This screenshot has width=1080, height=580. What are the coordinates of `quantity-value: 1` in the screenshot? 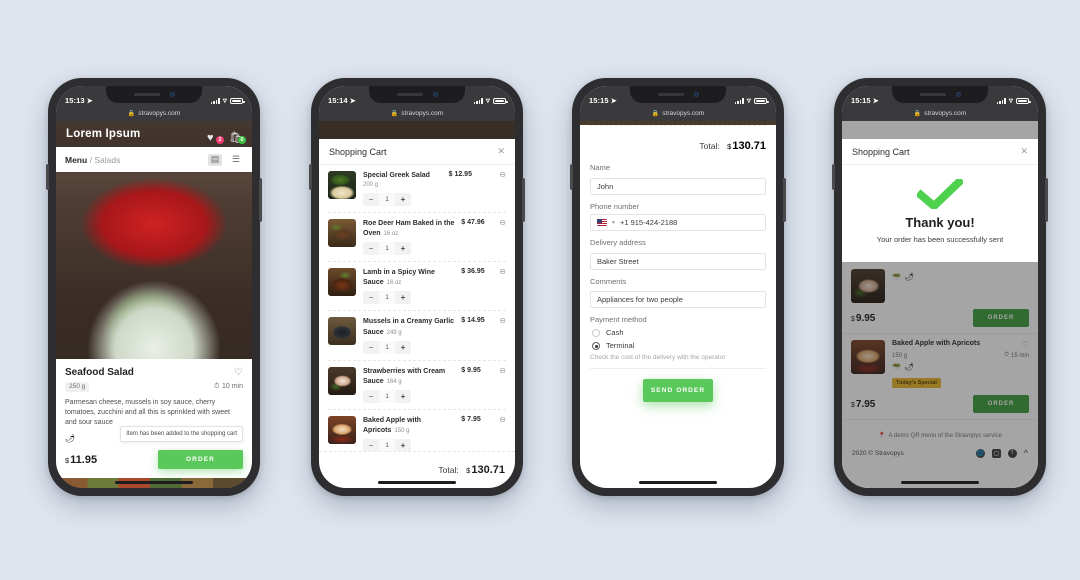 It's located at (387, 347).